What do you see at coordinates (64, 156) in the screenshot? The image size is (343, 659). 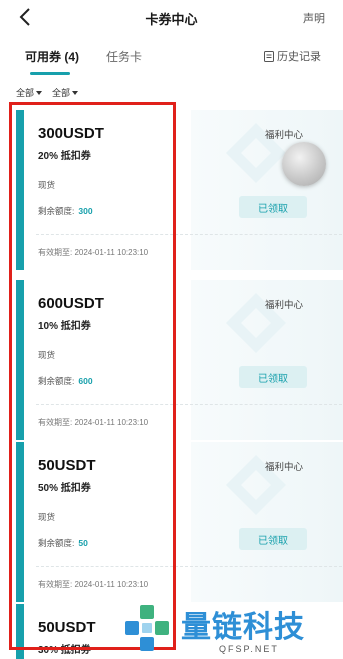 I see `coupon-discount: 20% 抵扣券` at bounding box center [64, 156].